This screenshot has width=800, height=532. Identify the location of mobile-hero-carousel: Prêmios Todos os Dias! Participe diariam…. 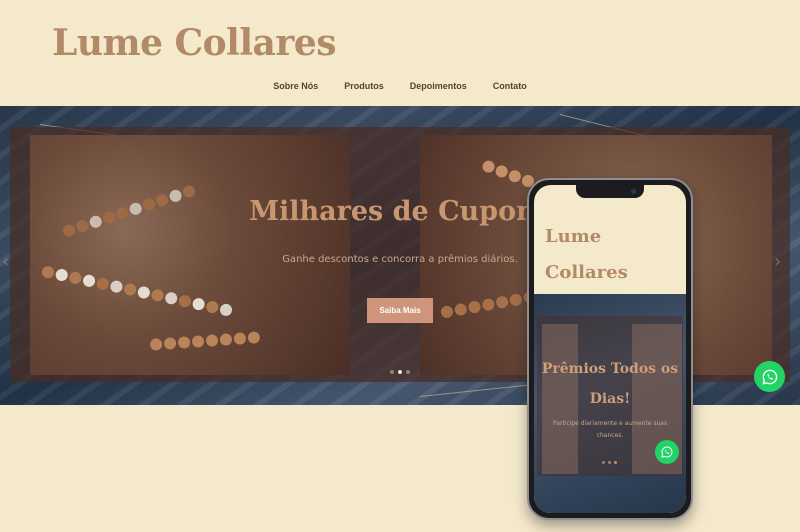
(610, 403).